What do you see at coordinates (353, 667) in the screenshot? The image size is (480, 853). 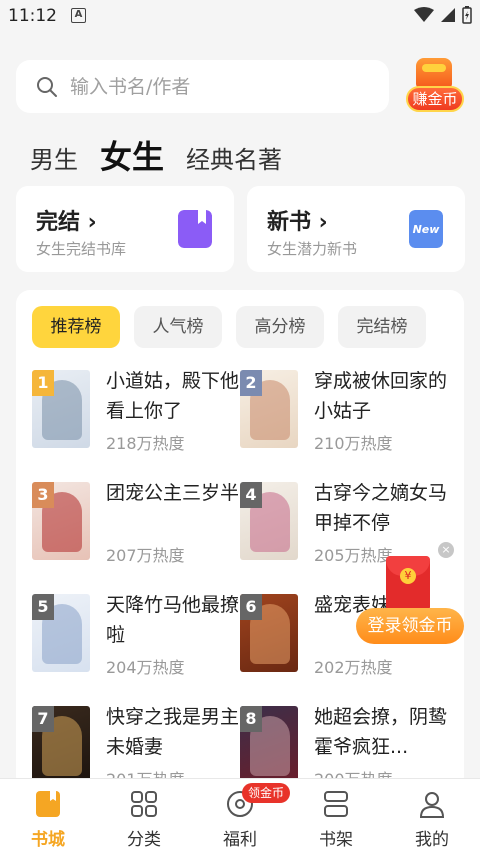 I see `book-heat: 202万热度` at bounding box center [353, 667].